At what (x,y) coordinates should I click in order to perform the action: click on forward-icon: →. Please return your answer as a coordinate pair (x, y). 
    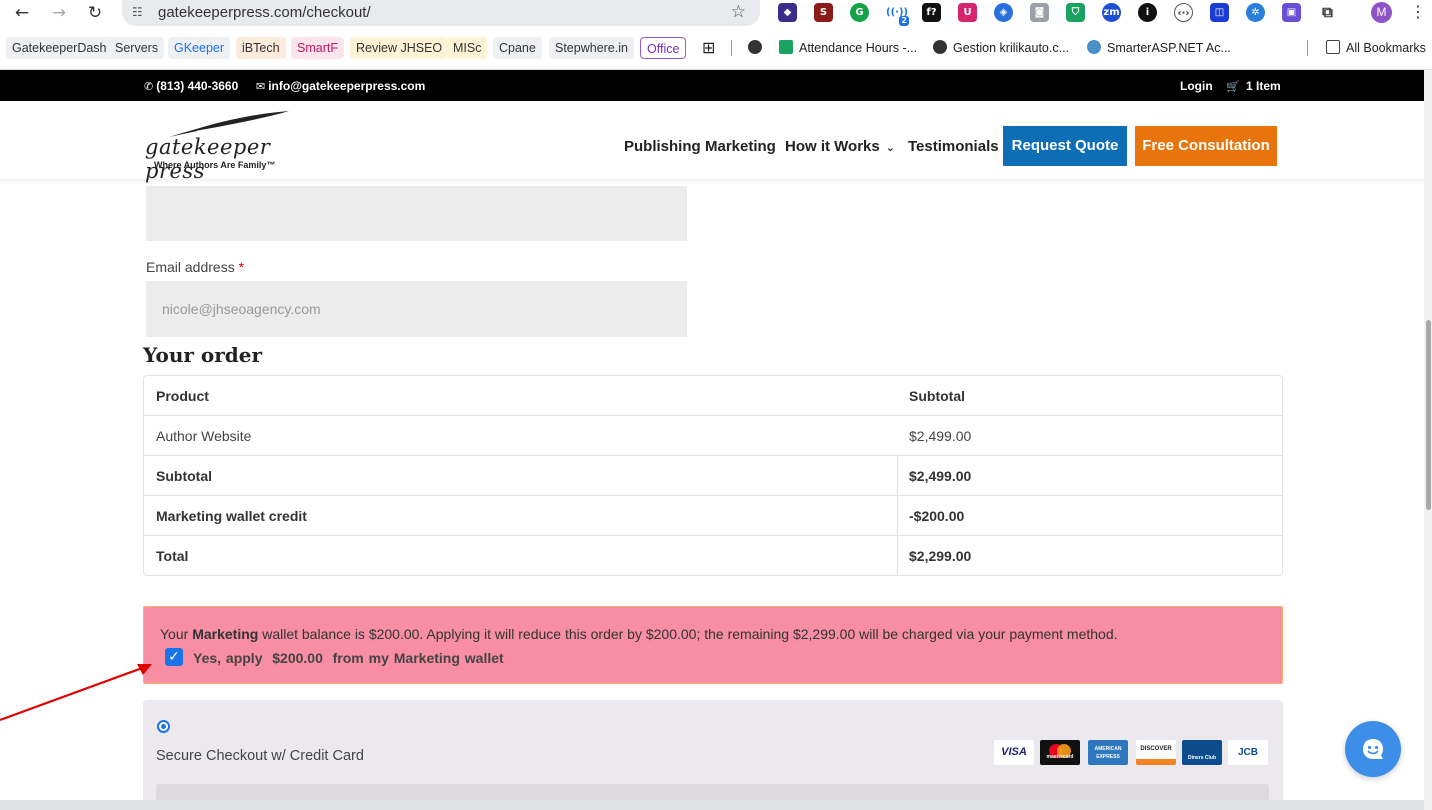
    Looking at the image, I should click on (59, 13).